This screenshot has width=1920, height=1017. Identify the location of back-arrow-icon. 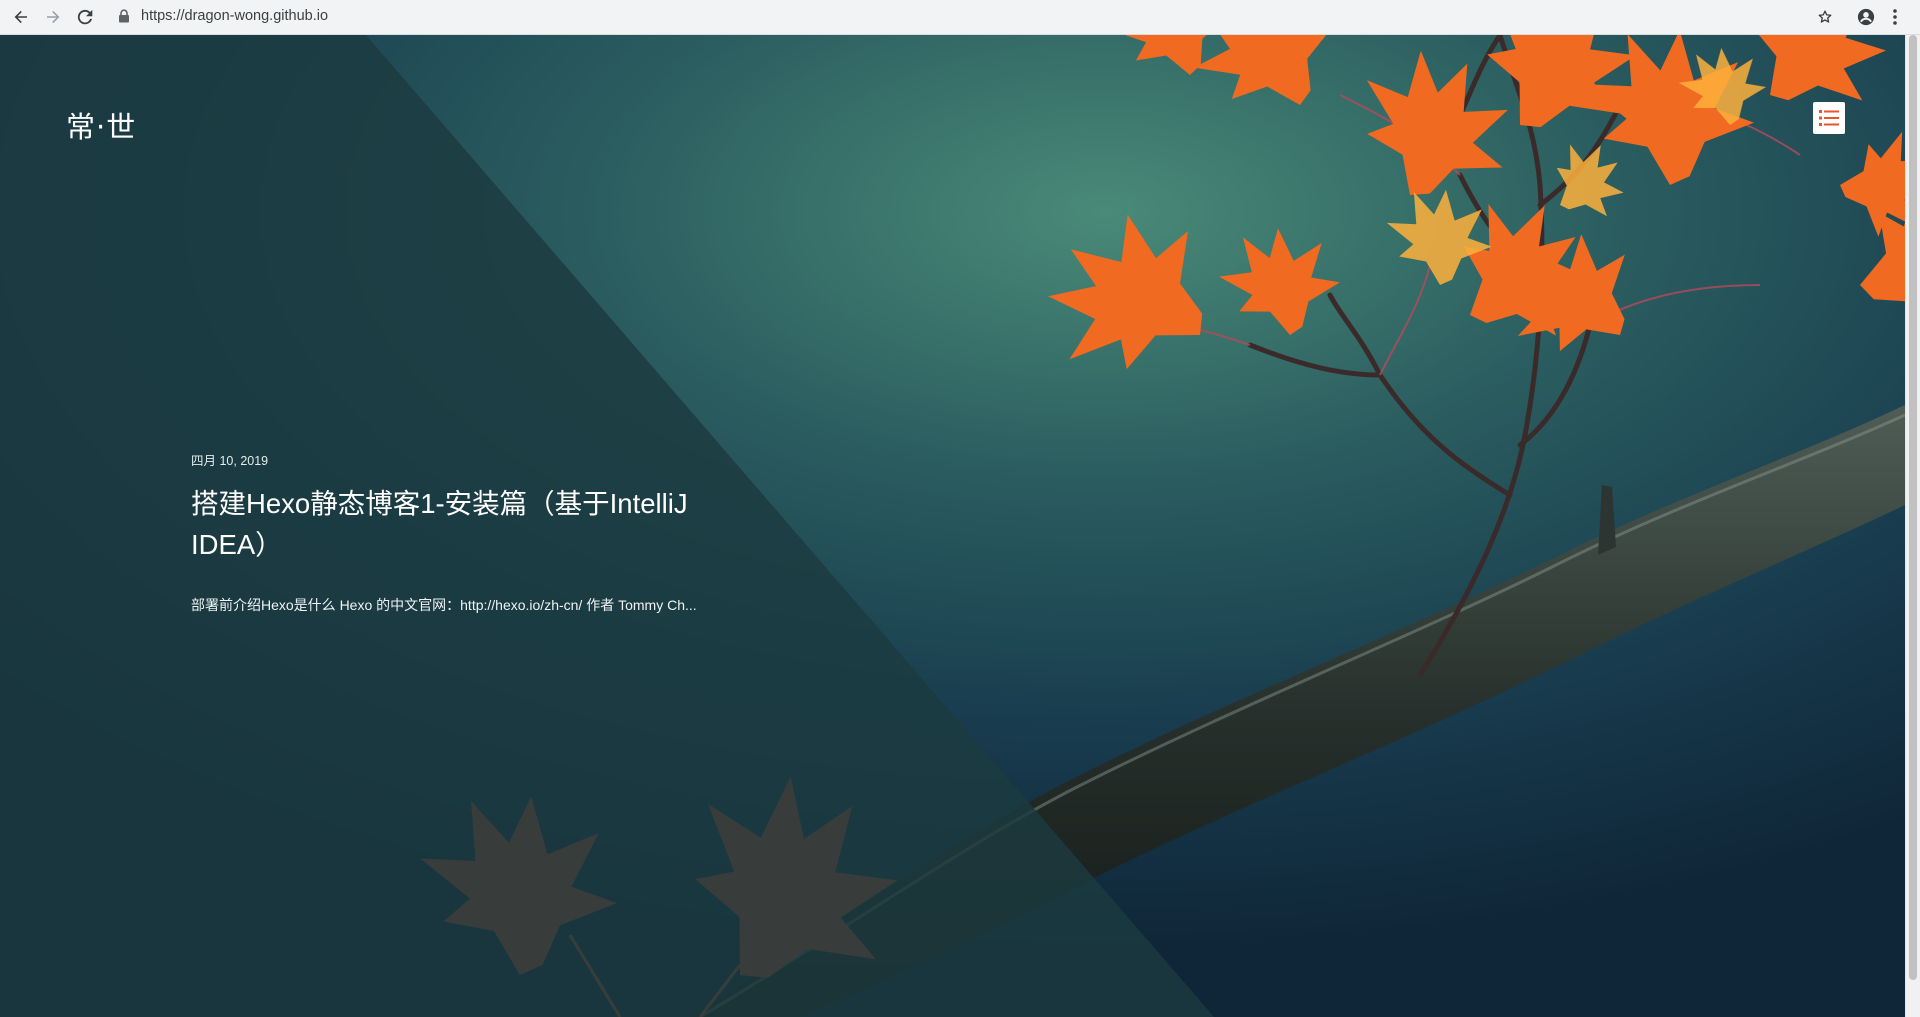
(20, 17).